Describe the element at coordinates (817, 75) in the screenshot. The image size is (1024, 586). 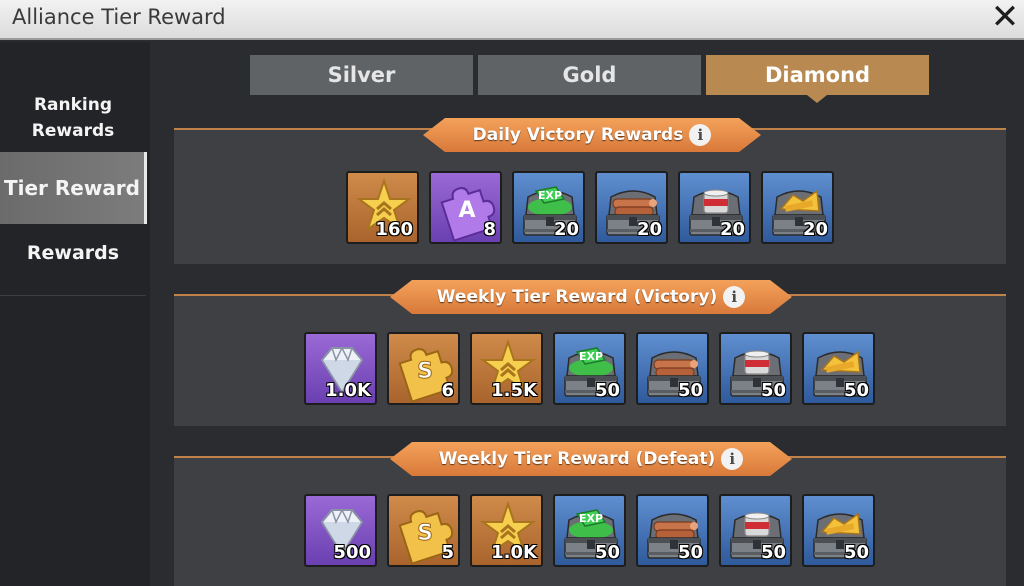
I see `tab-diamond: Diamond` at that location.